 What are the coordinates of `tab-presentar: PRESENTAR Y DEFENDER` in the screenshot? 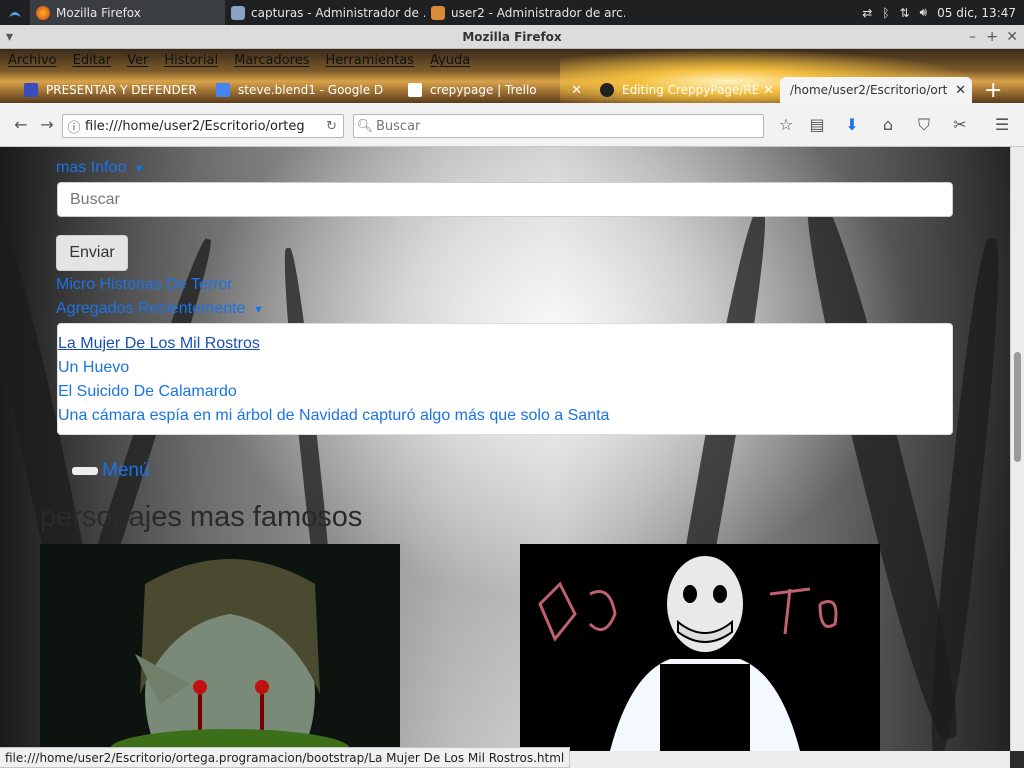 It's located at (113, 90).